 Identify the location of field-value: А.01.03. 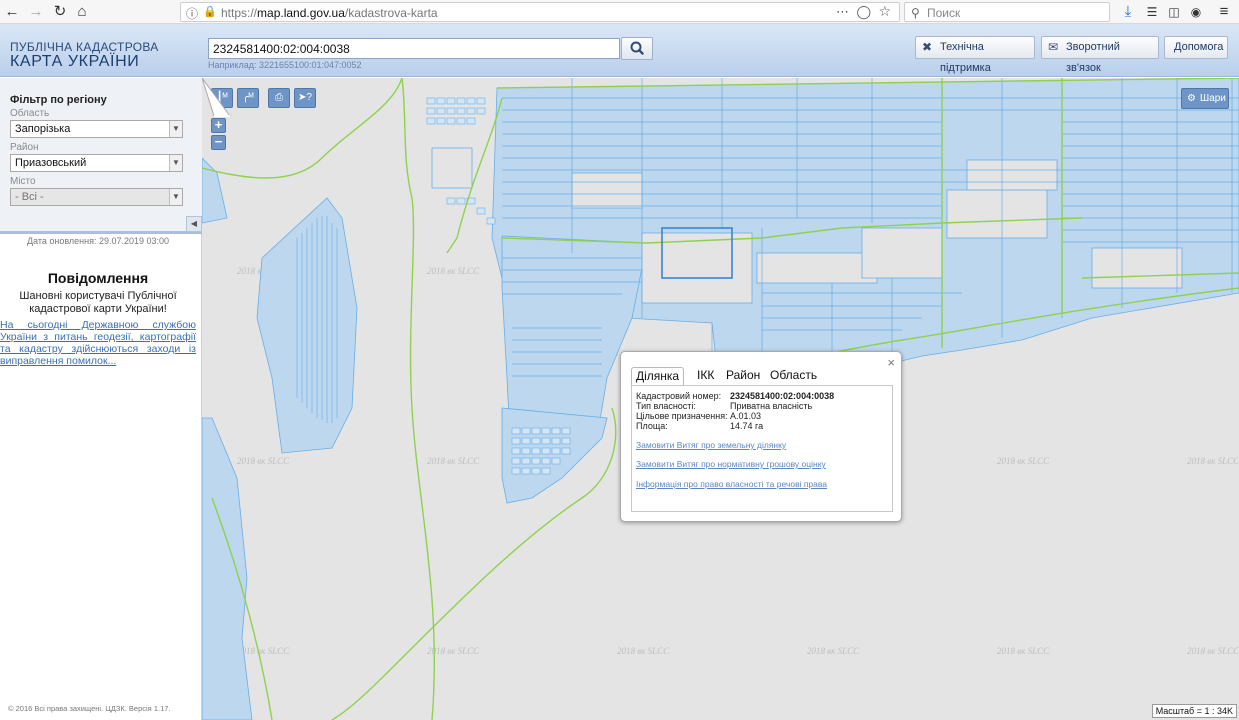
(746, 416).